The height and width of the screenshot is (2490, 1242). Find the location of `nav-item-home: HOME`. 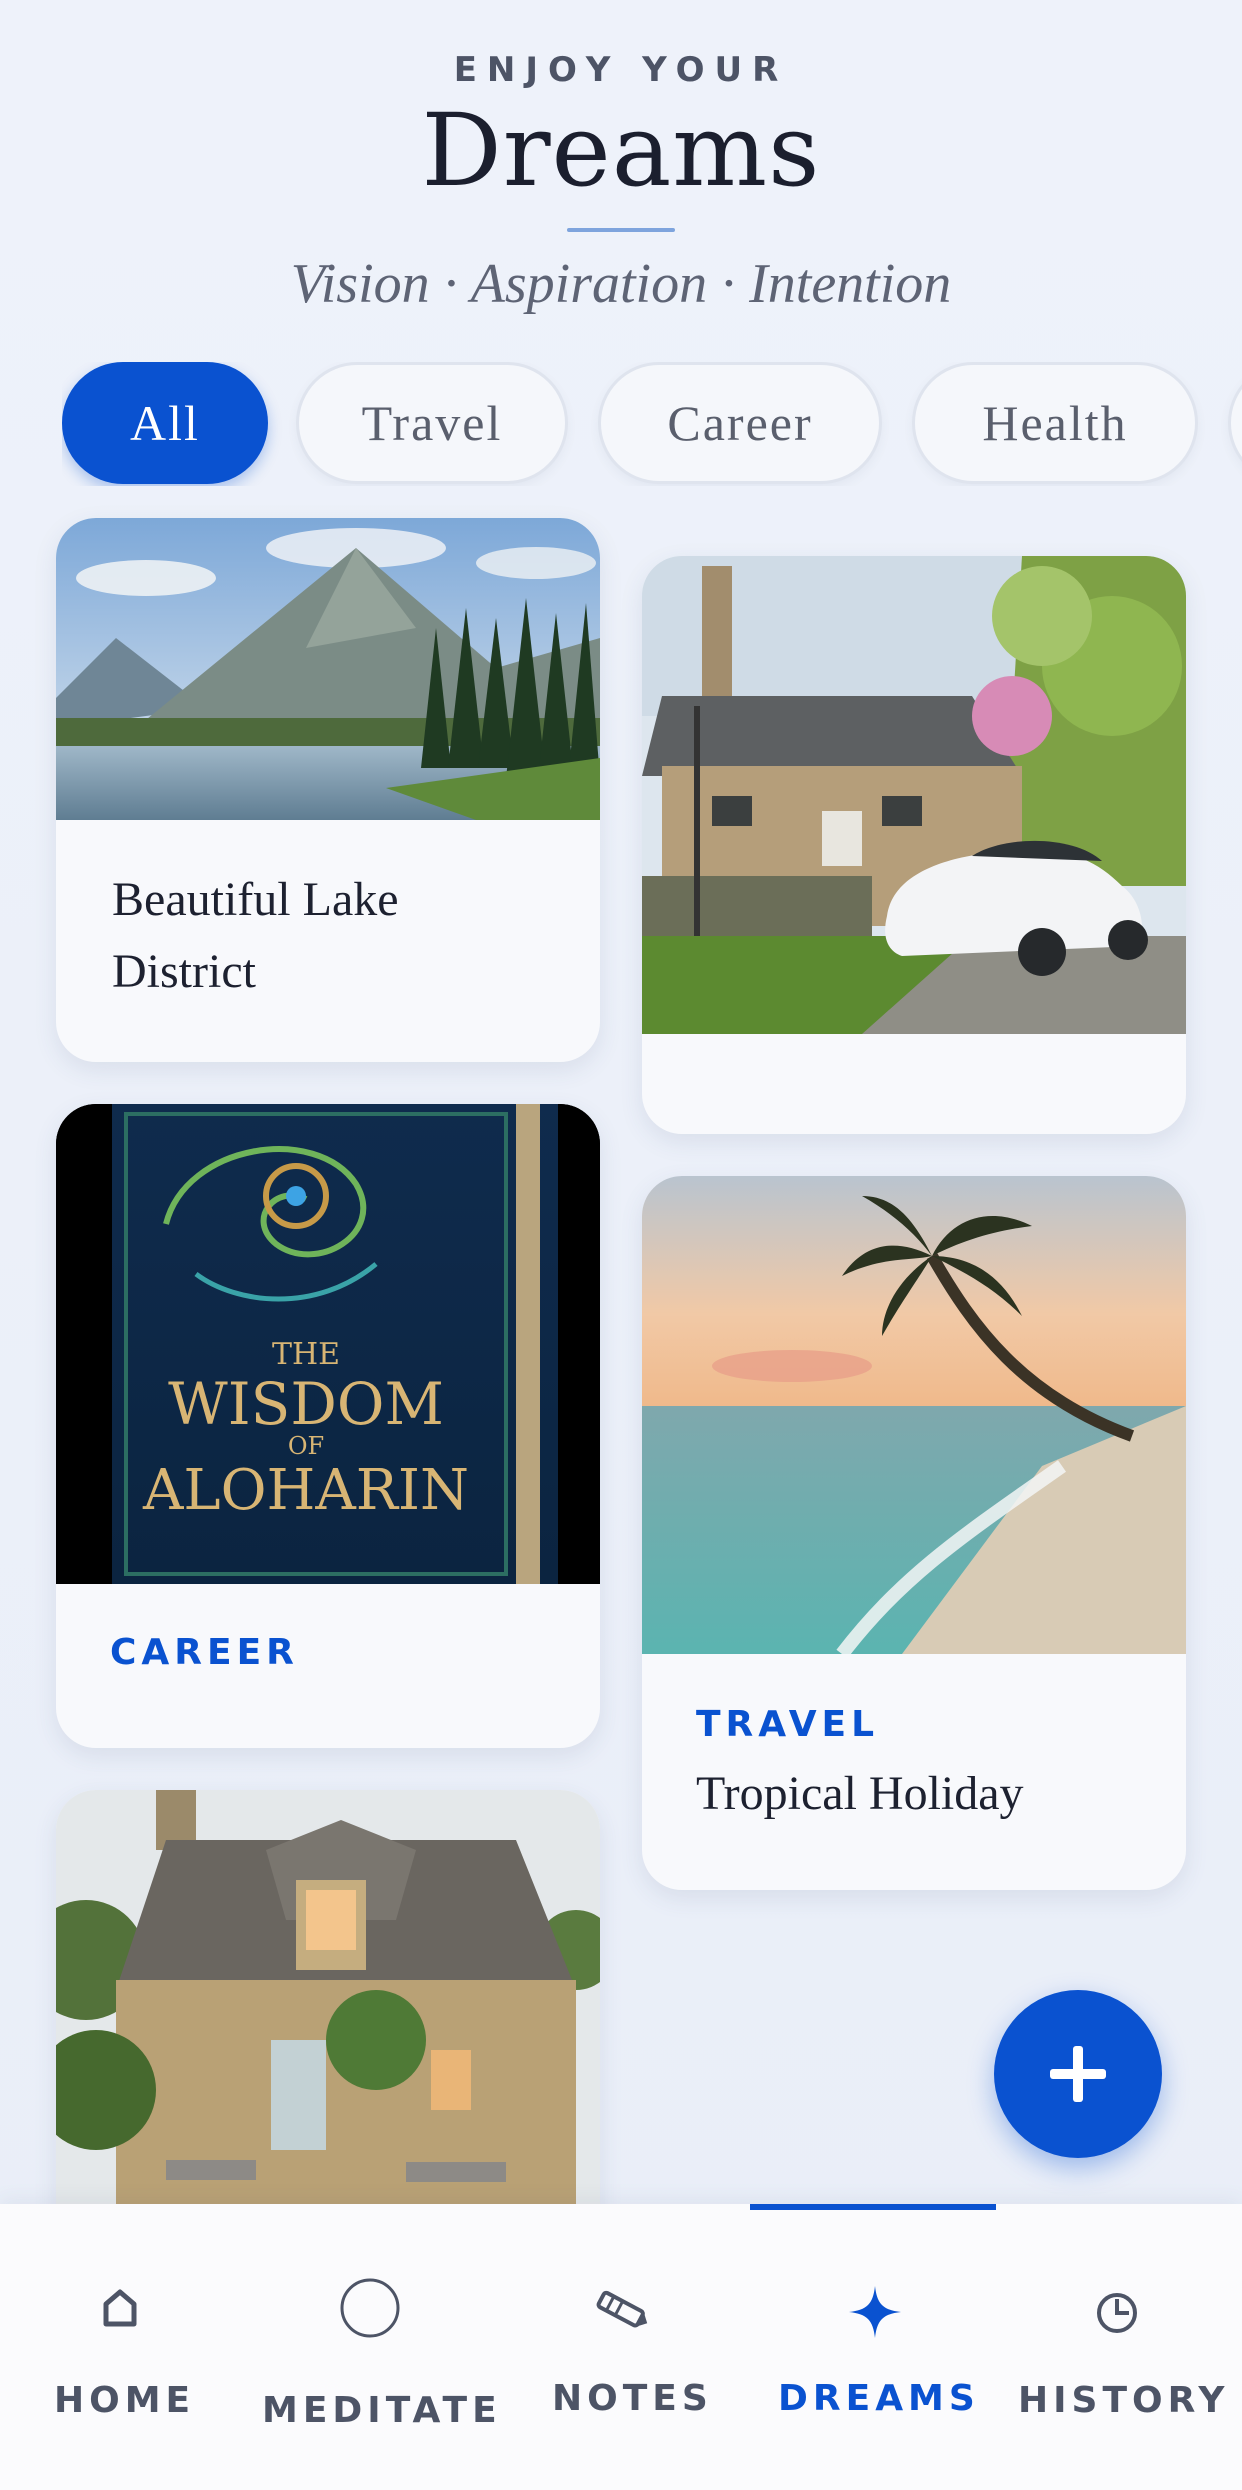

nav-item-home: HOME is located at coordinates (120, 2347).